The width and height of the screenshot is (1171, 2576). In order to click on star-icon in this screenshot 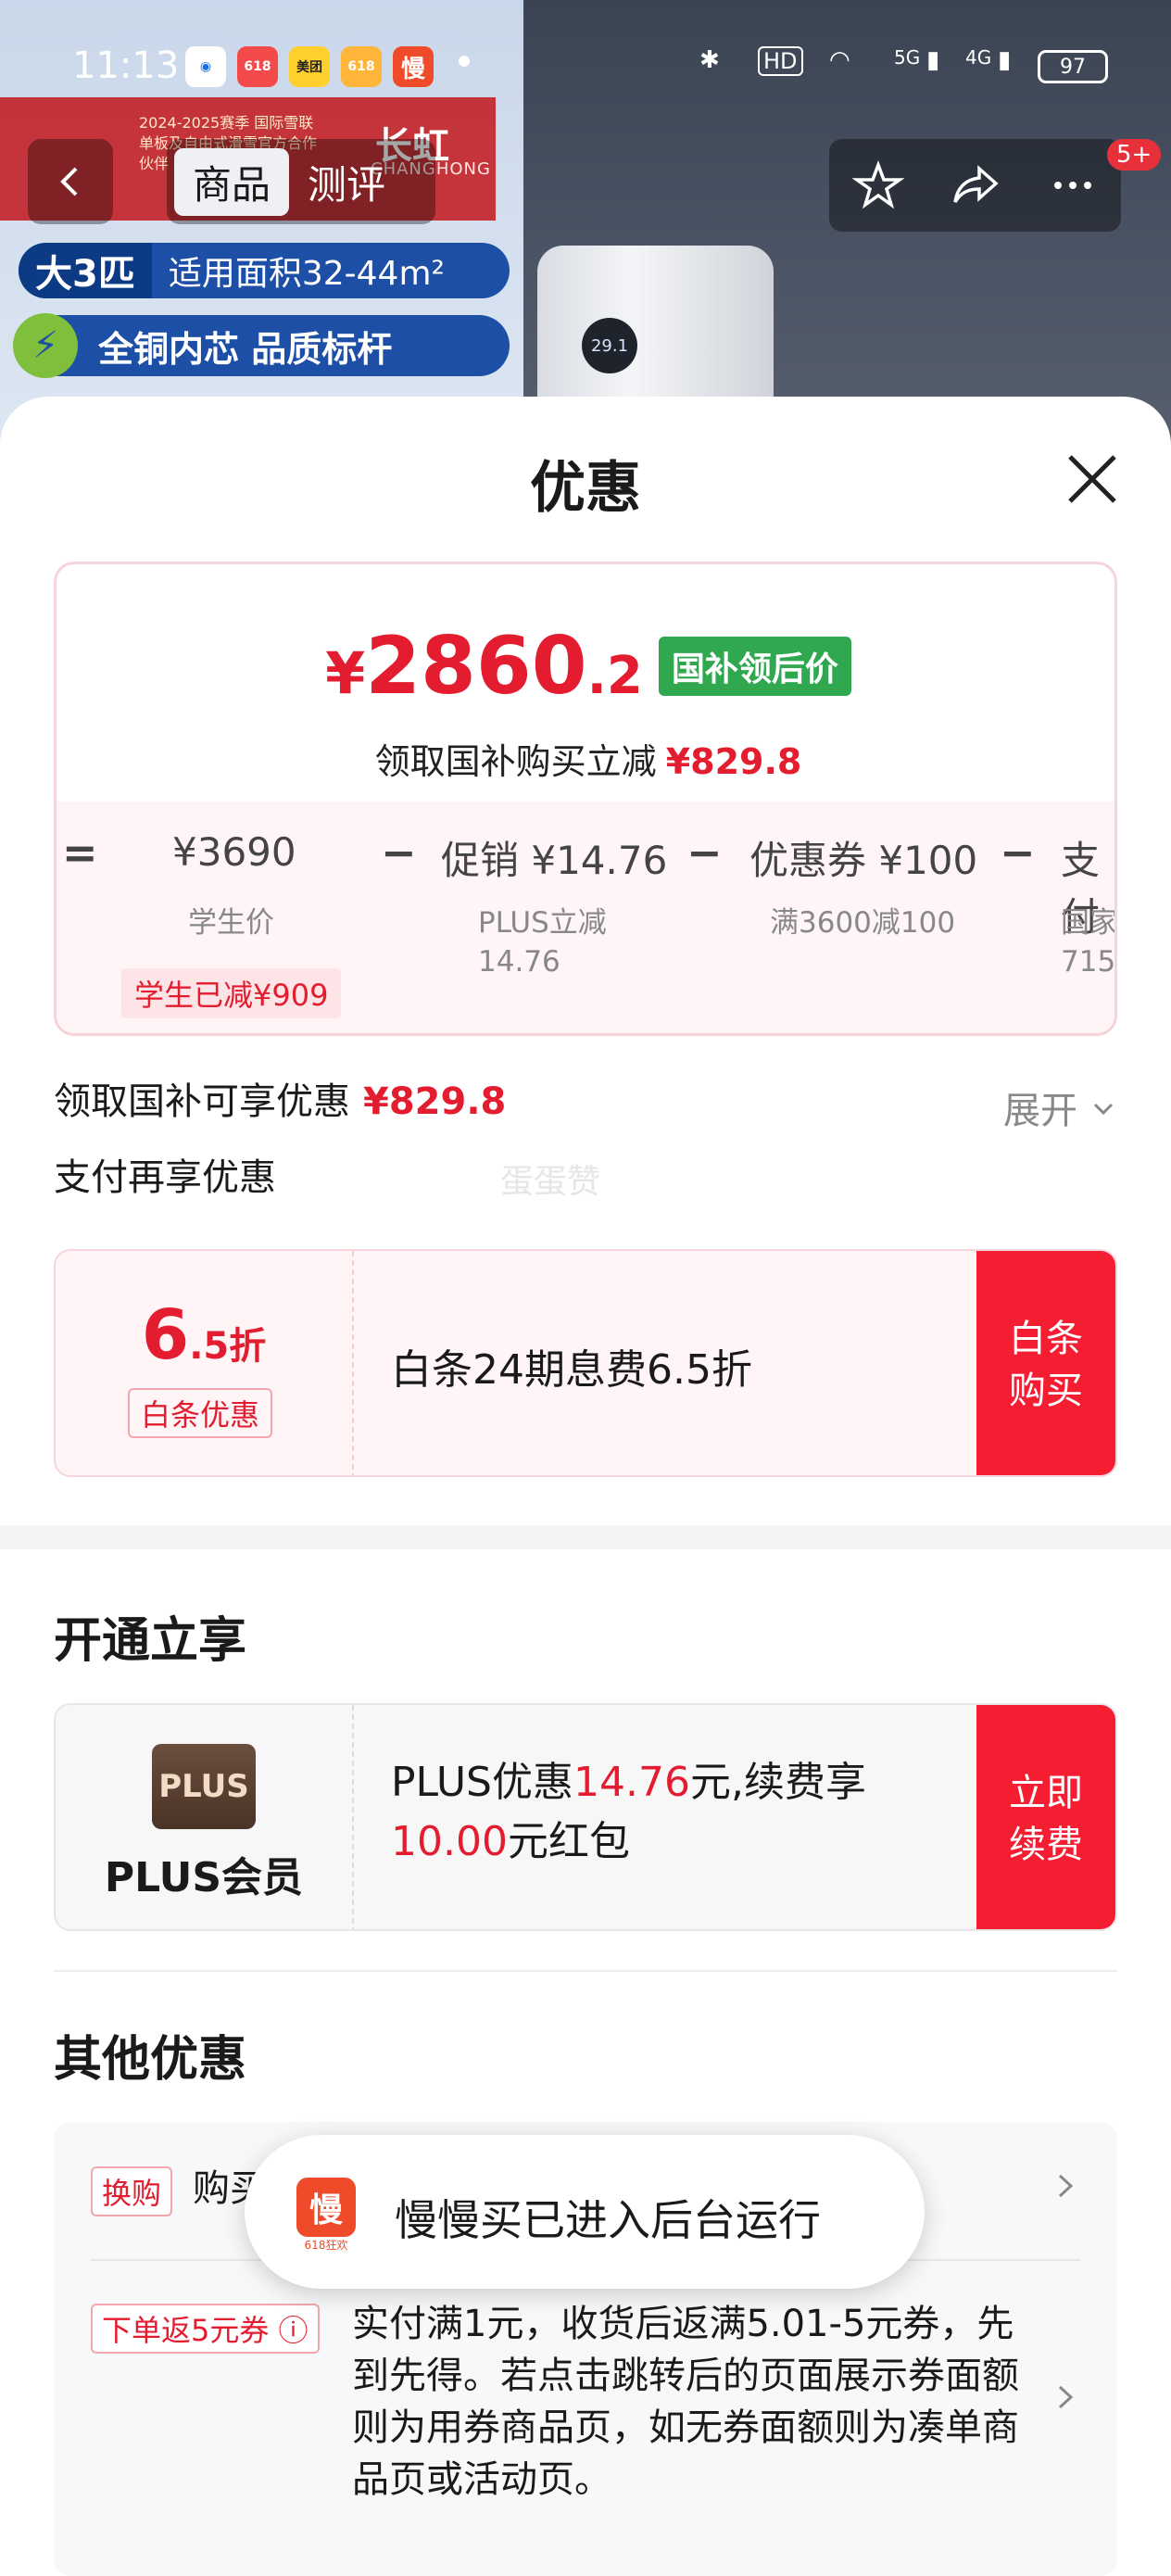, I will do `click(878, 185)`.